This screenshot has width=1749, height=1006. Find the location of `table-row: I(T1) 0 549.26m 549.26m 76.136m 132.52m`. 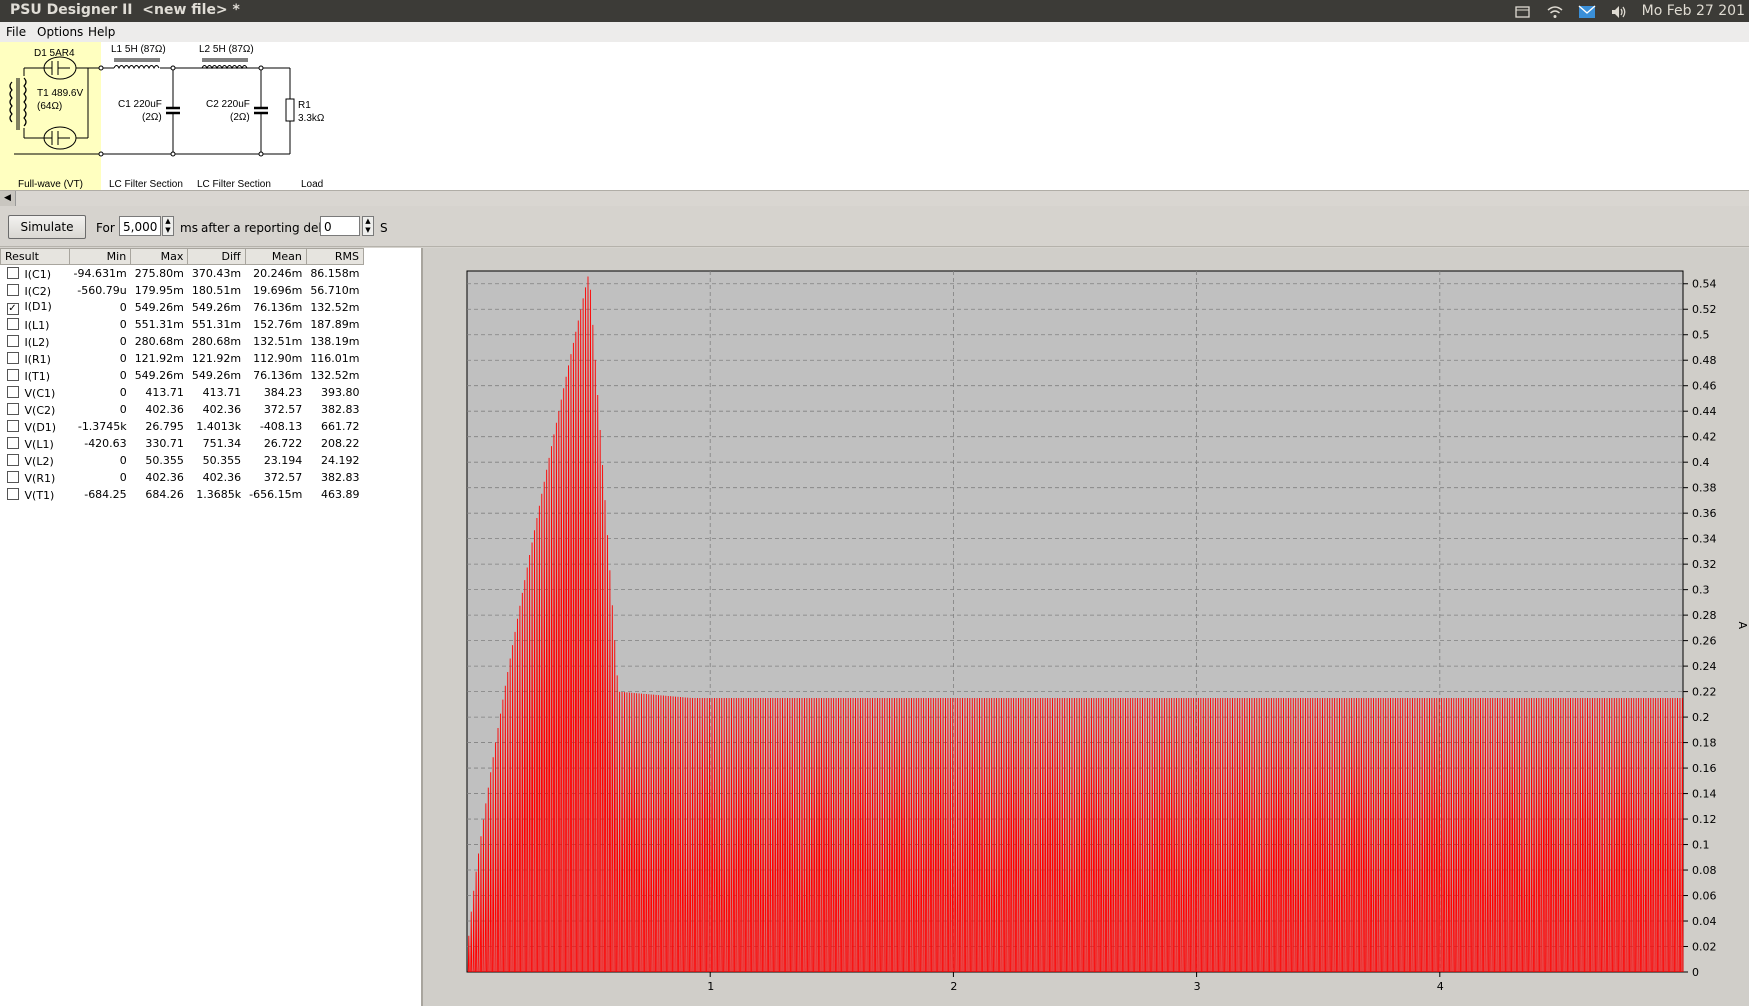

table-row: I(T1) 0 549.26m 549.26m 76.136m 132.52m is located at coordinates (182, 375).